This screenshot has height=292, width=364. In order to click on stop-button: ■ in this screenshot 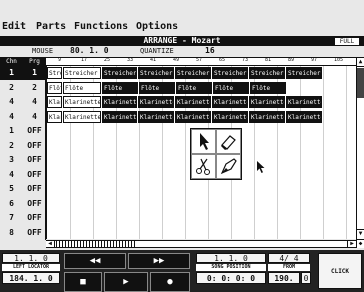, I will do `click(83, 282)`.